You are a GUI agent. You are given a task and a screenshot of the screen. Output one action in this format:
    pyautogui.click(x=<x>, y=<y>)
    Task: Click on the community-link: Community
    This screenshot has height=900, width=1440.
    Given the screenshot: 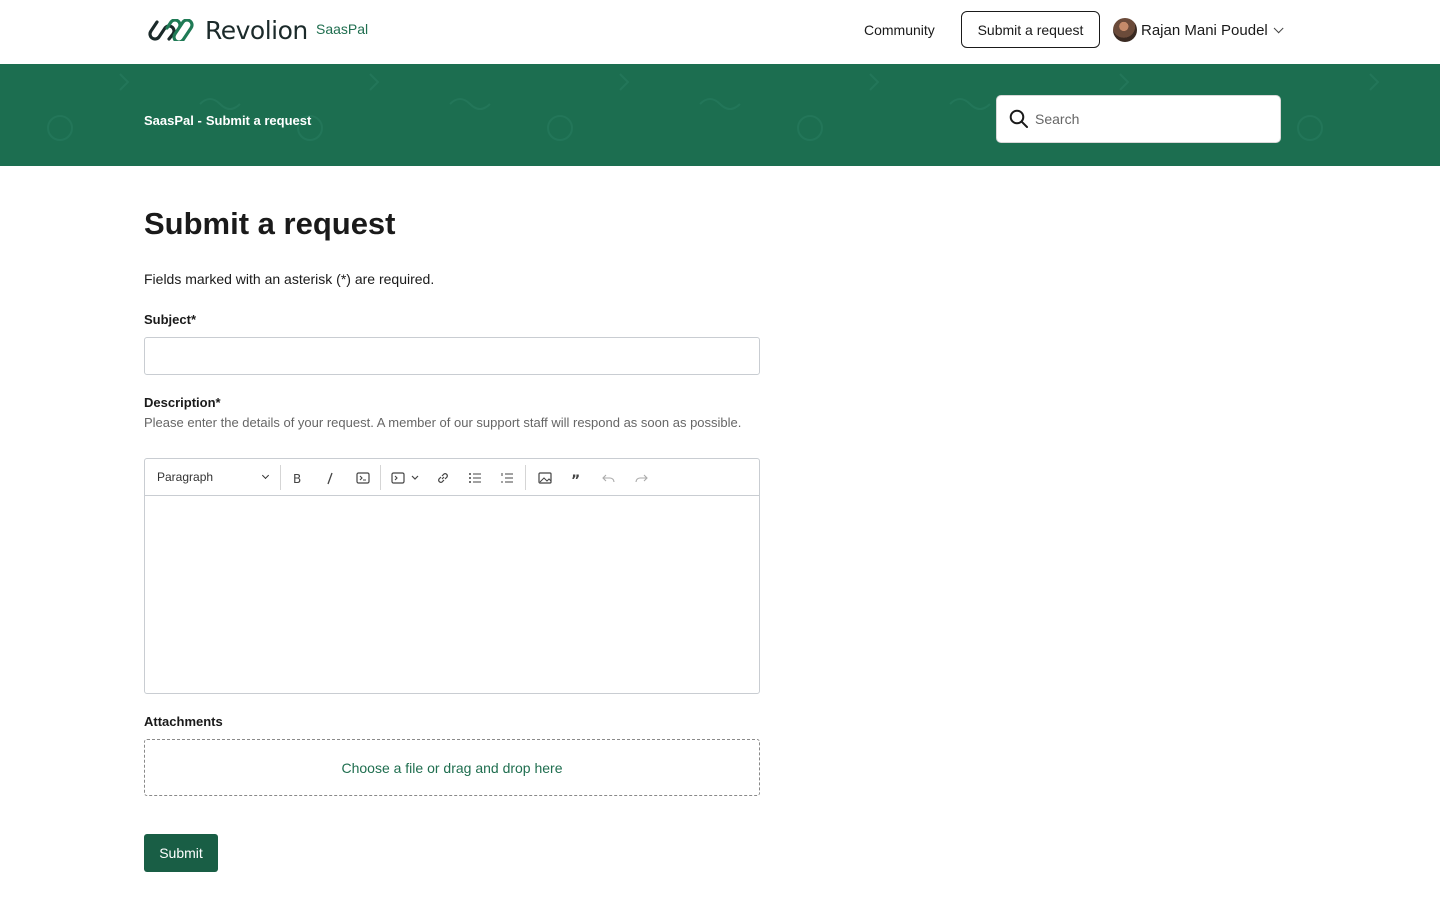 What is the action you would take?
    pyautogui.click(x=899, y=30)
    